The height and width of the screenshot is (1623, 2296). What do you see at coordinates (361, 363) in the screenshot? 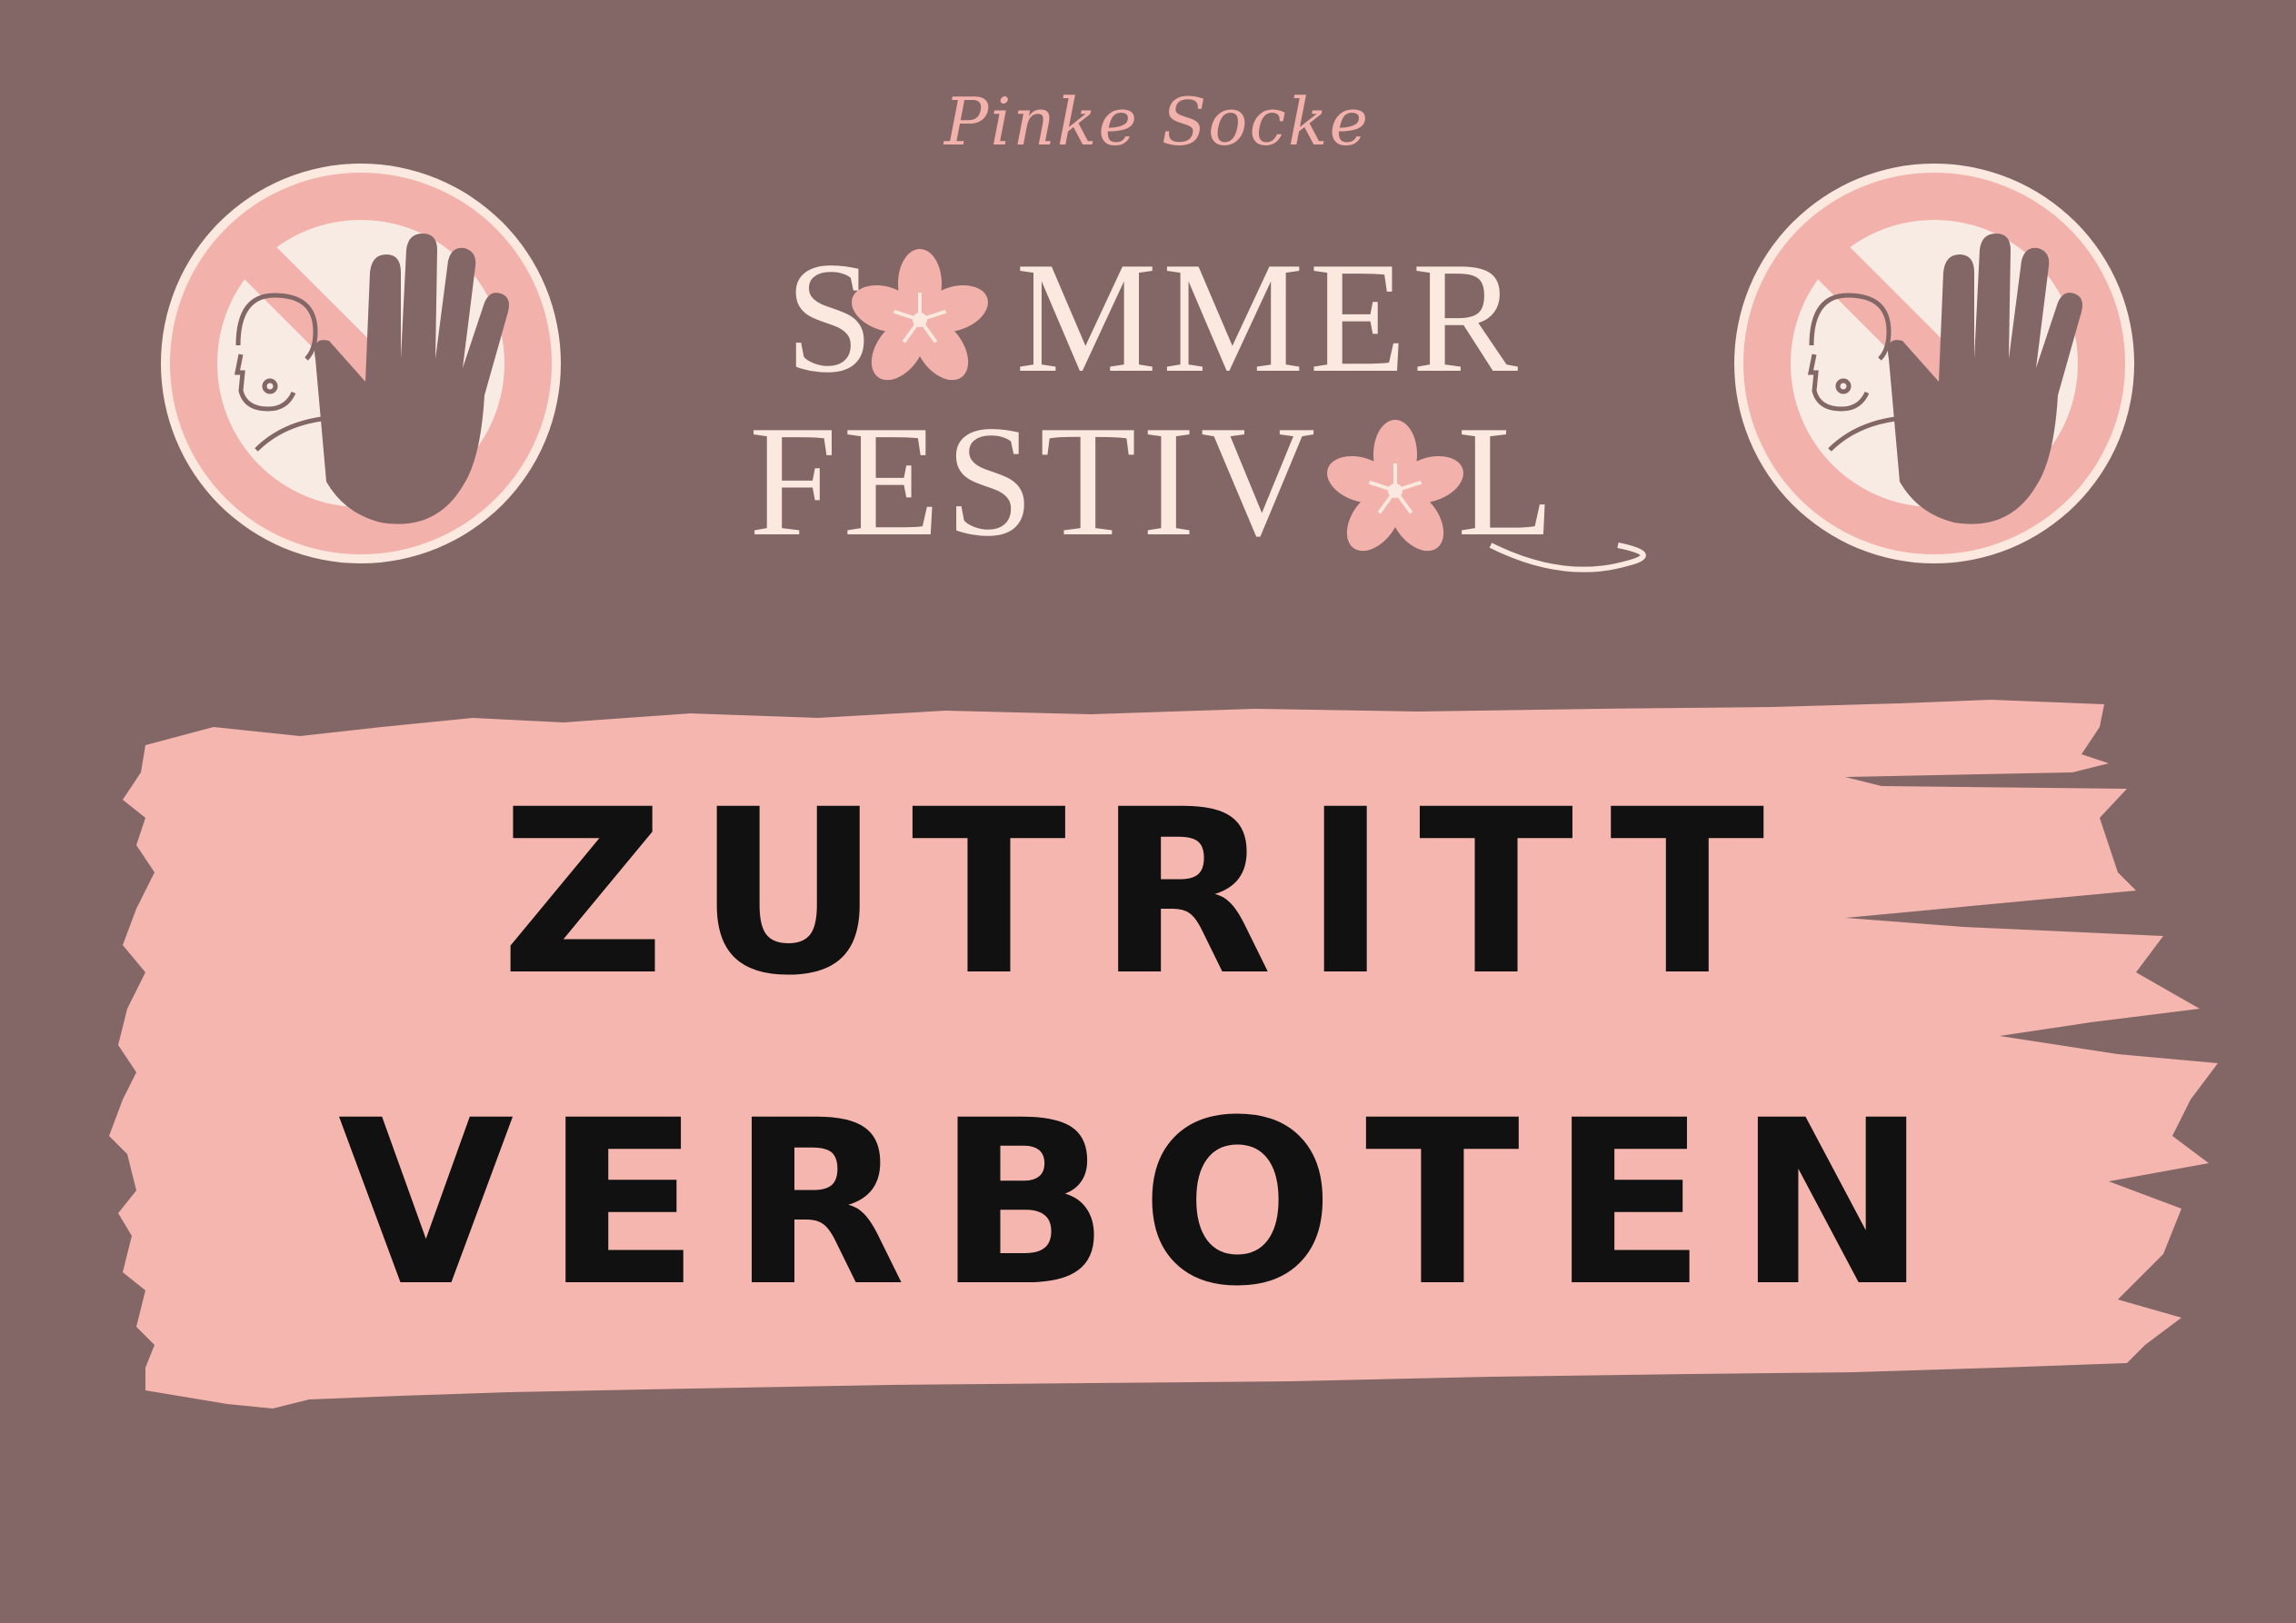
I see `no-entry-hand-icon-left` at bounding box center [361, 363].